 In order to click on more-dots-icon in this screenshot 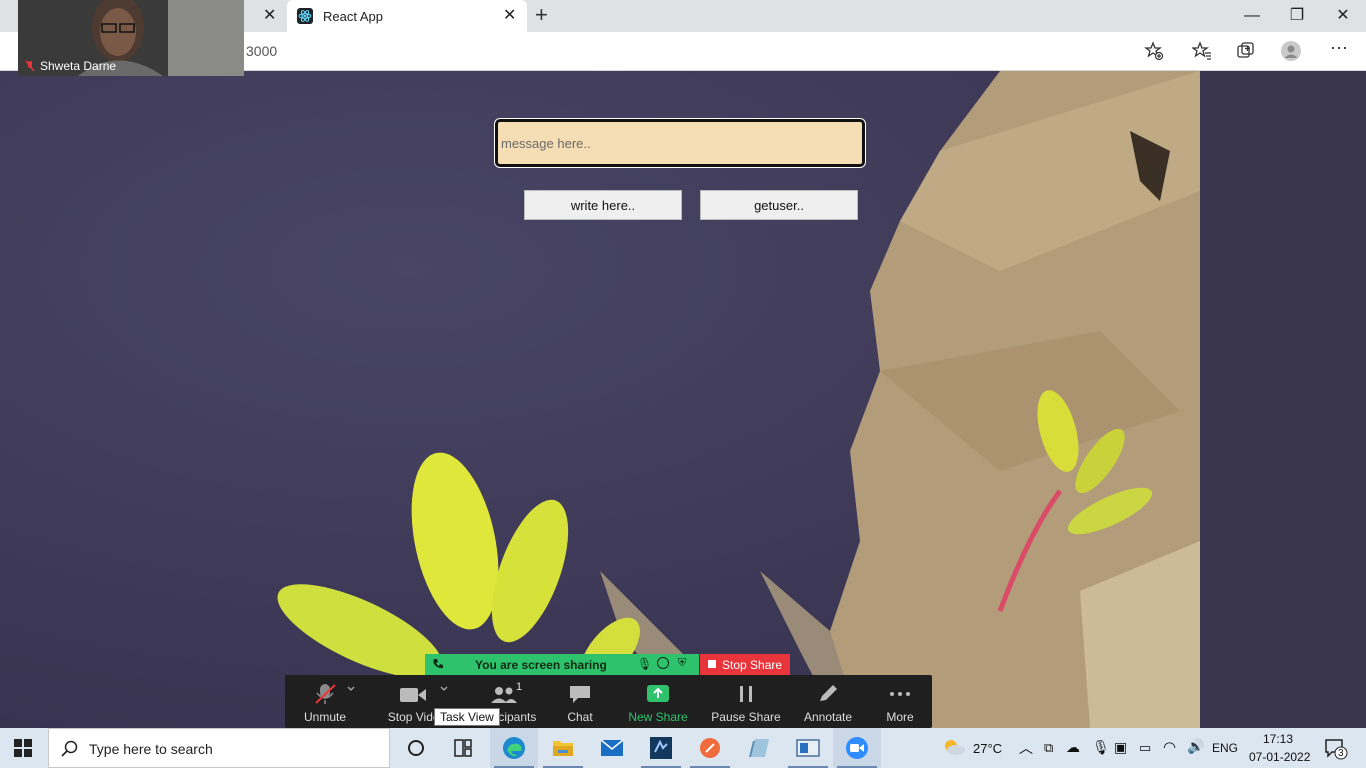, I will do `click(900, 694)`.